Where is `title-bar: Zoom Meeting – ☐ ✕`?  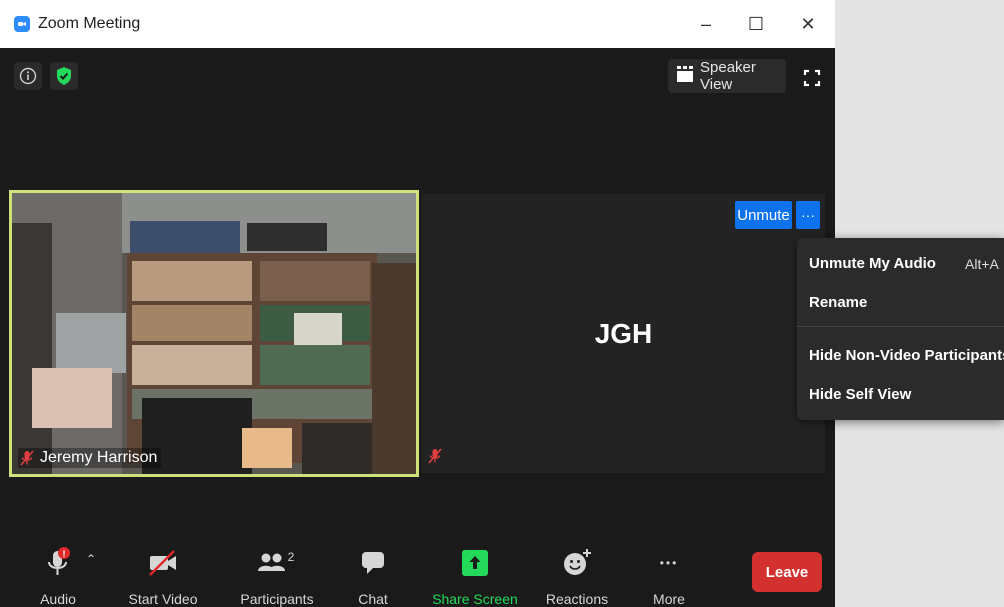
title-bar: Zoom Meeting – ☐ ✕ is located at coordinates (417, 24).